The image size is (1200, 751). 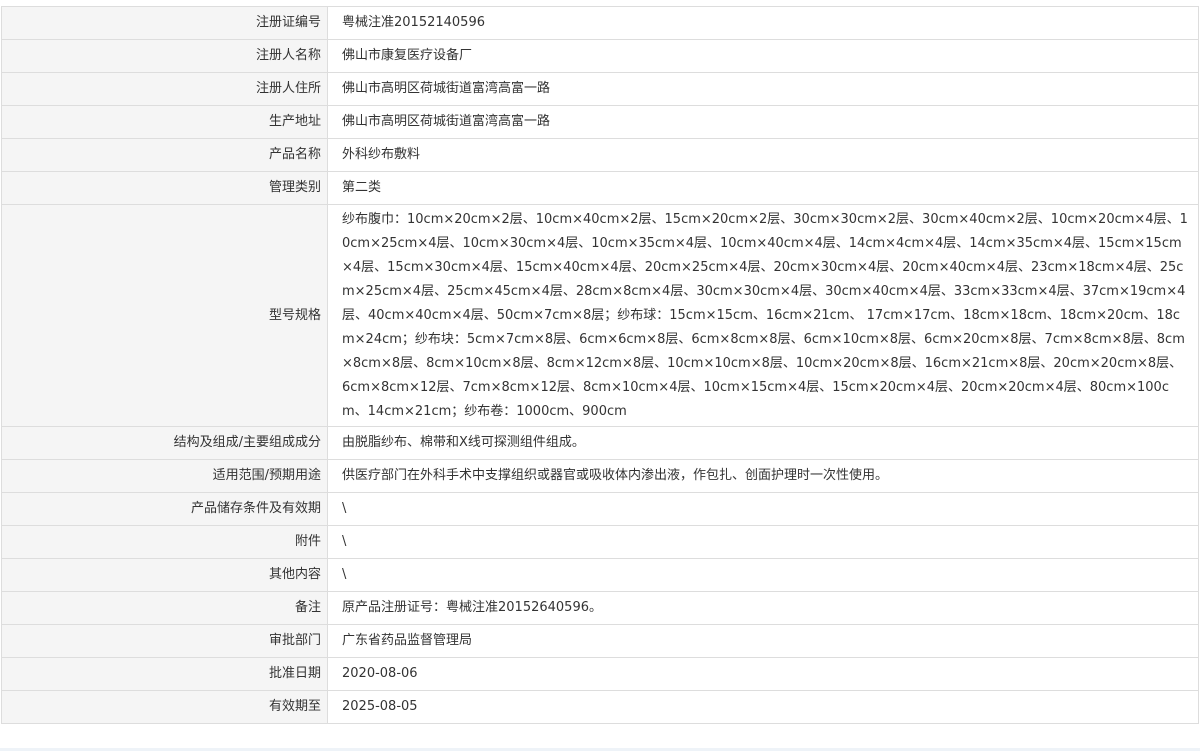 I want to click on label-storage-validity: 产品储存条件及有效期, so click(x=164, y=509).